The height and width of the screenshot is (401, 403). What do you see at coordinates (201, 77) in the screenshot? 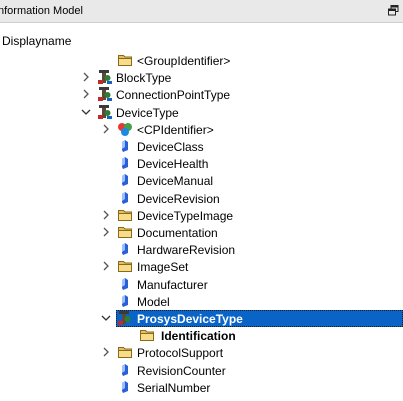
I see `tree-item: BlockType` at bounding box center [201, 77].